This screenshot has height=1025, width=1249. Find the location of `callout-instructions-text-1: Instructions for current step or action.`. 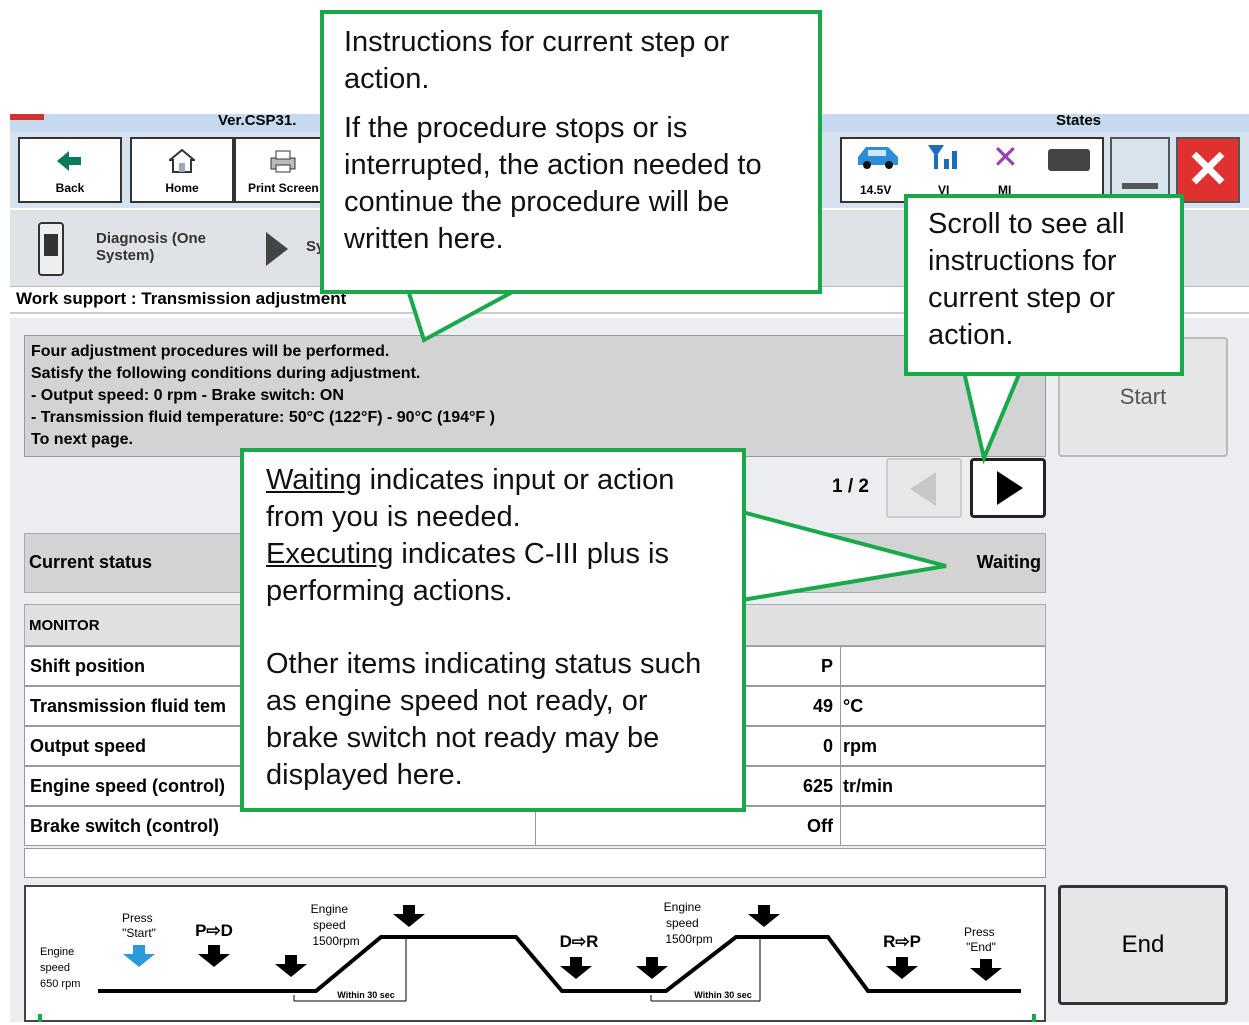

callout-instructions-text-1: Instructions for current step or action. is located at coordinates (537, 60).